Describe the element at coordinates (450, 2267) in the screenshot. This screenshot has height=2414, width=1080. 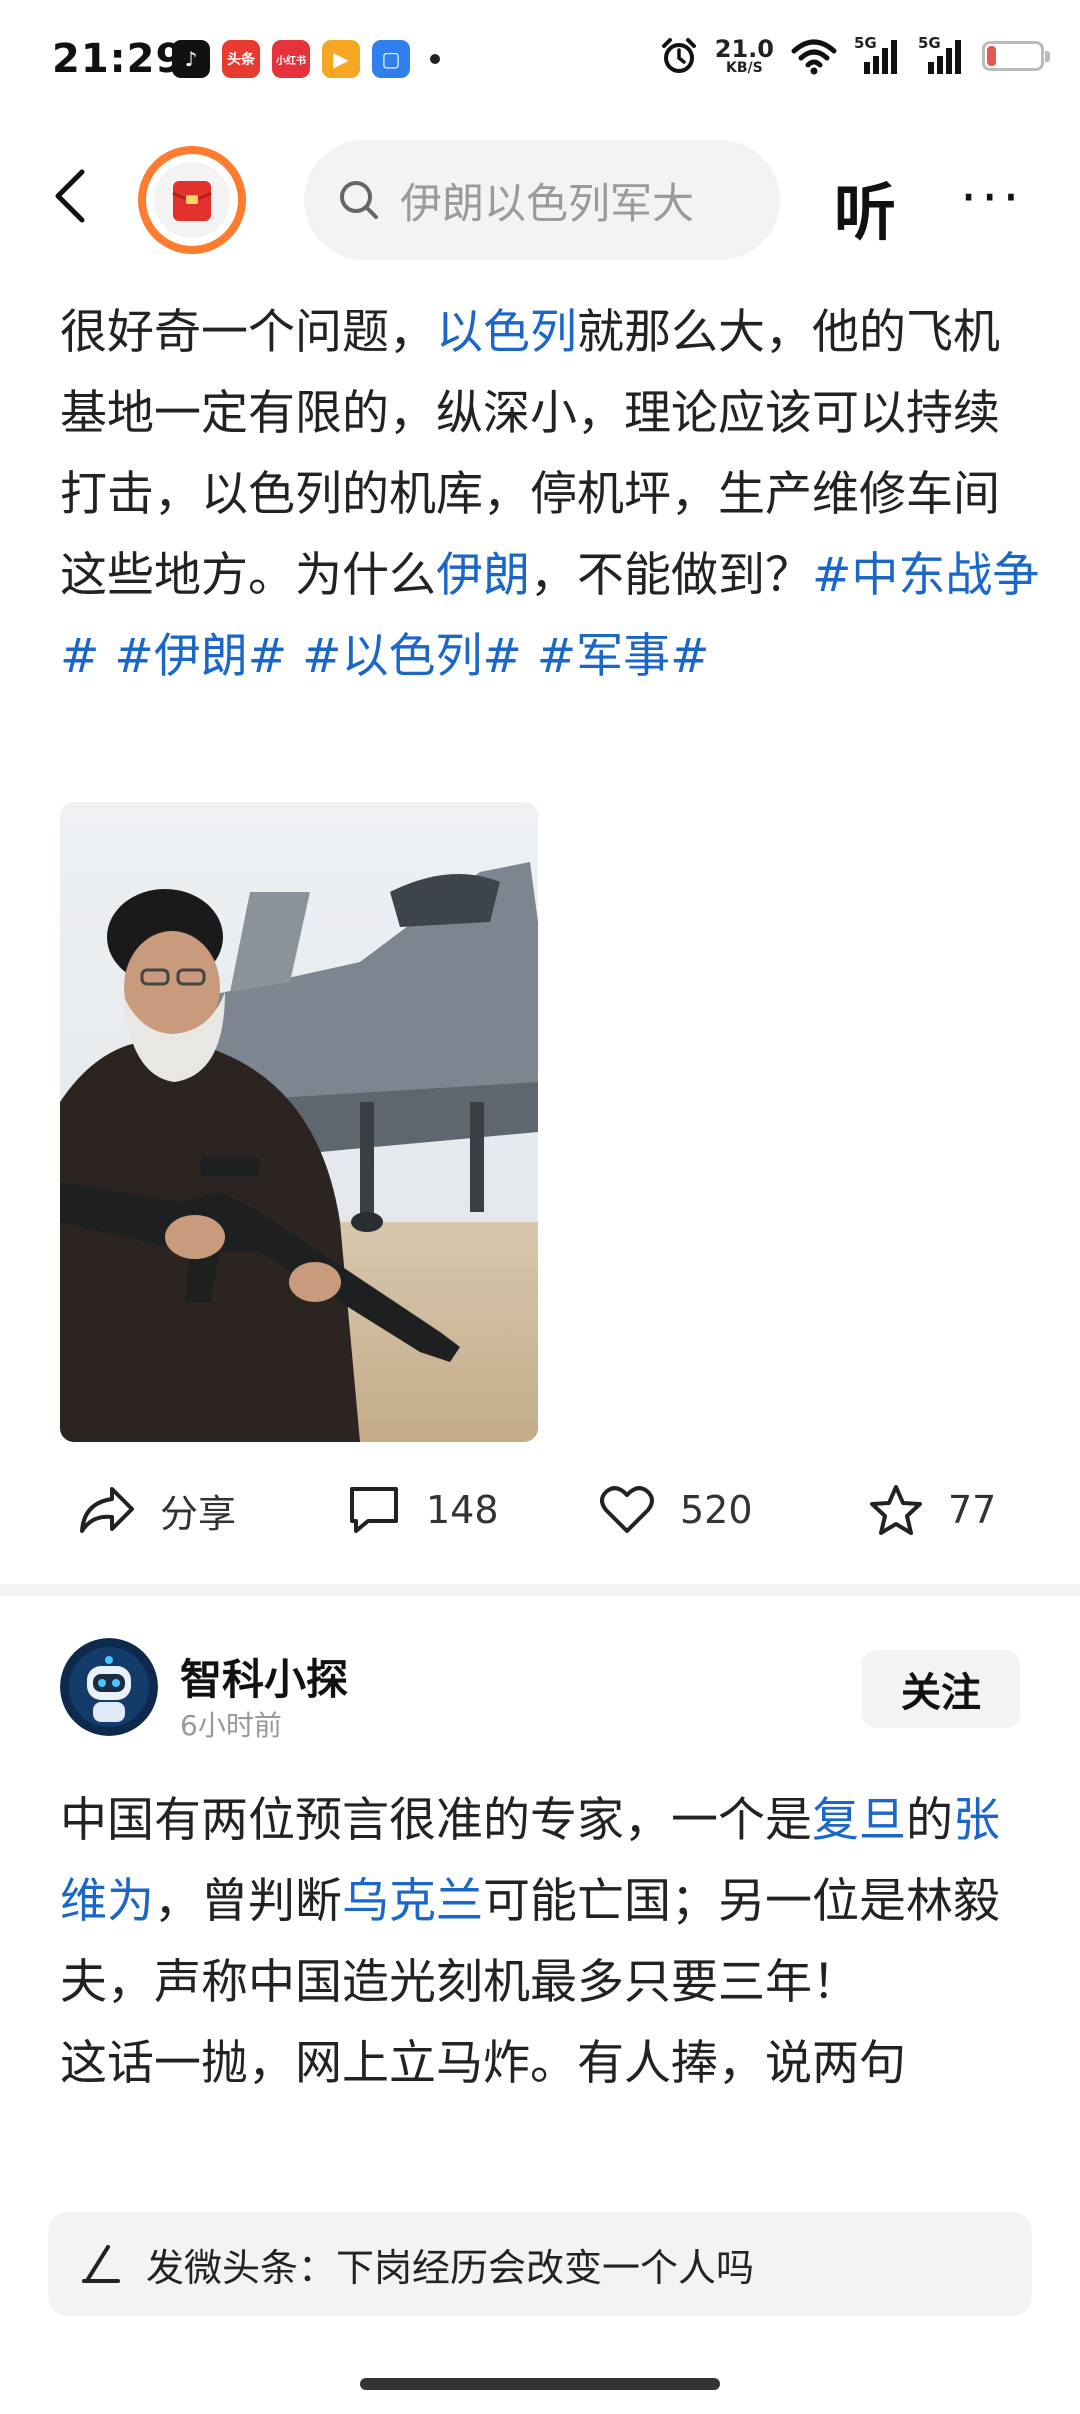
I see `compose-prompt: 发微头条：下岗经历会改变一个人吗` at that location.